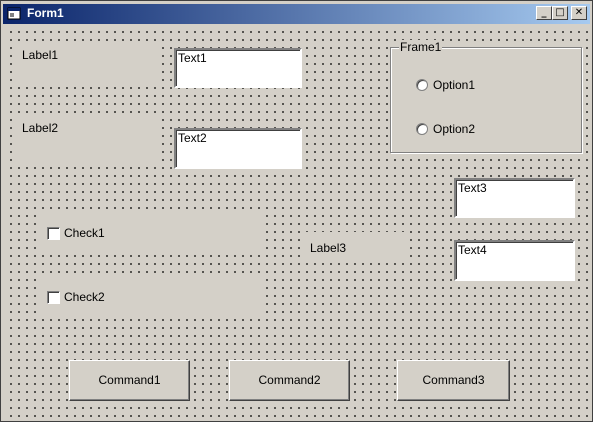  What do you see at coordinates (296, 14) in the screenshot?
I see `title-bar: Form1 _ □ ✕` at bounding box center [296, 14].